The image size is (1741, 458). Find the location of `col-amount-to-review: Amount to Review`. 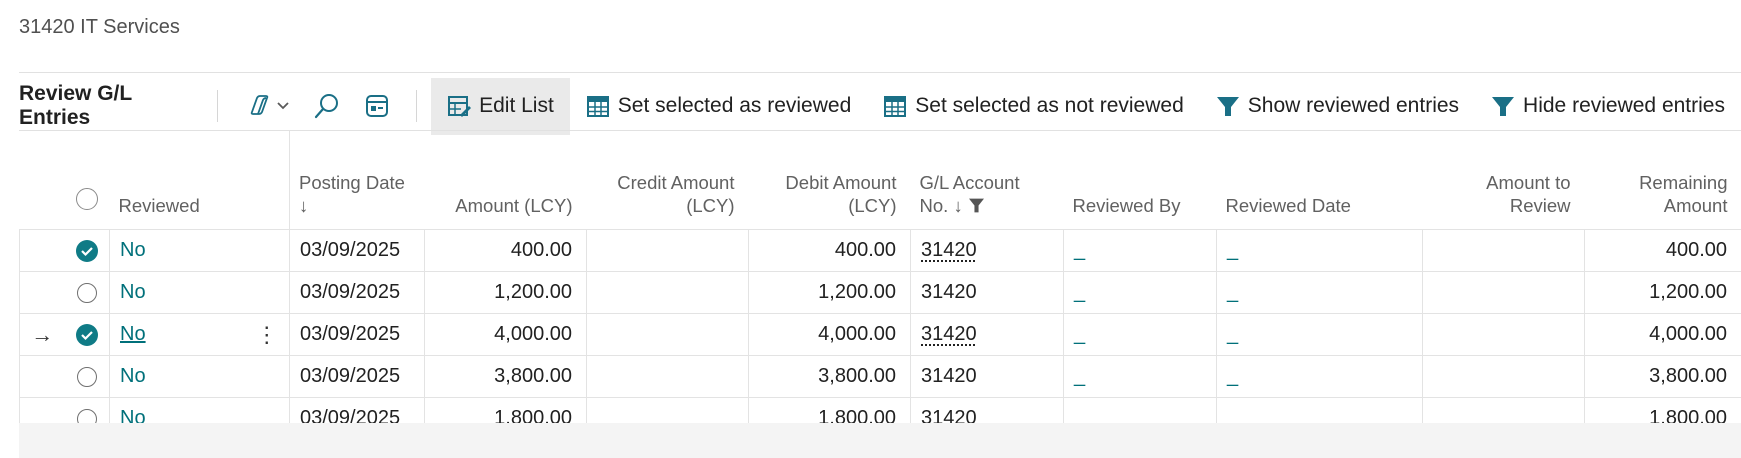

col-amount-to-review: Amount to Review is located at coordinates (1503, 180).